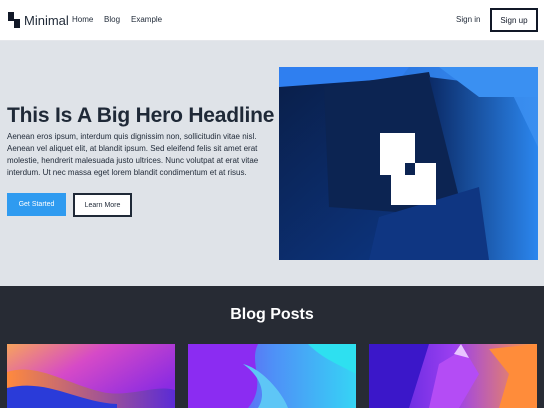 The height and width of the screenshot is (408, 544). I want to click on nav-home: Home, so click(82, 19).